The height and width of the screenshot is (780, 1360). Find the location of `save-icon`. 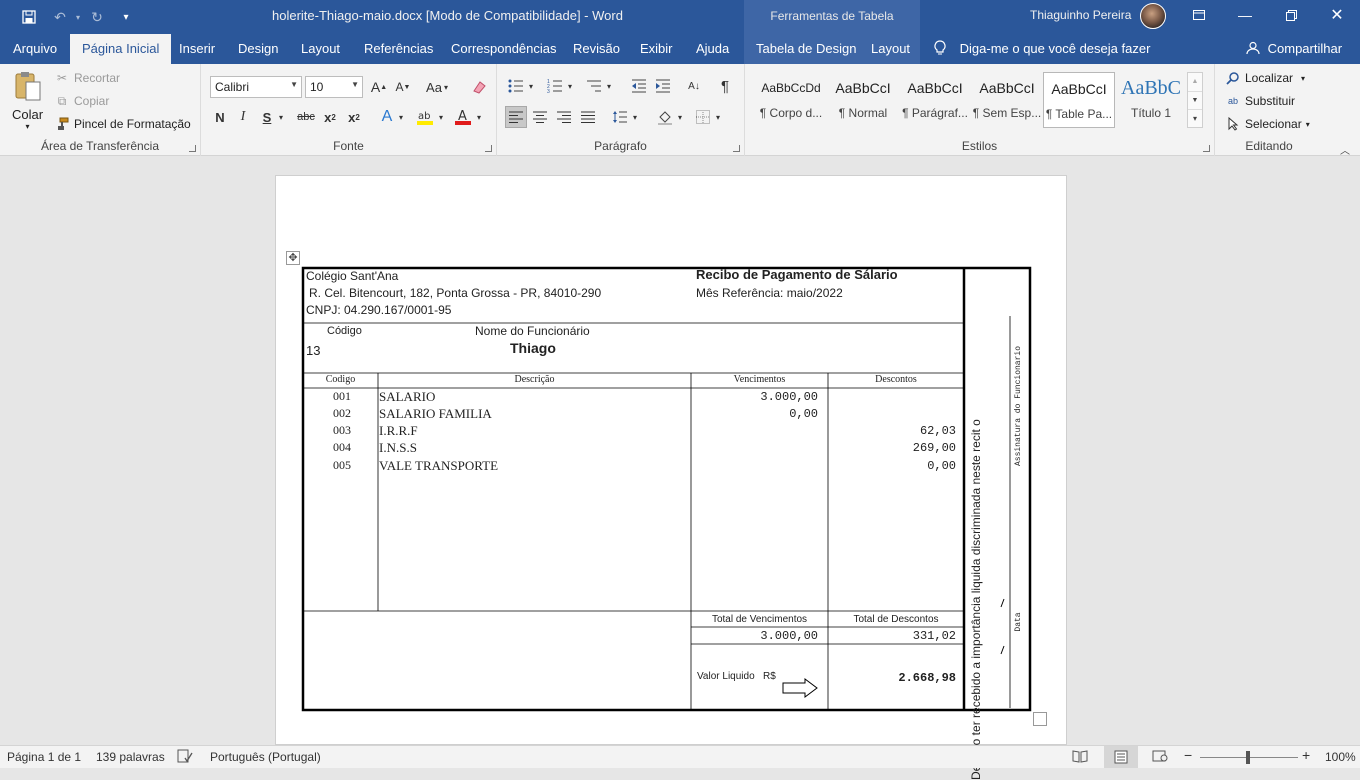

save-icon is located at coordinates (29, 17).